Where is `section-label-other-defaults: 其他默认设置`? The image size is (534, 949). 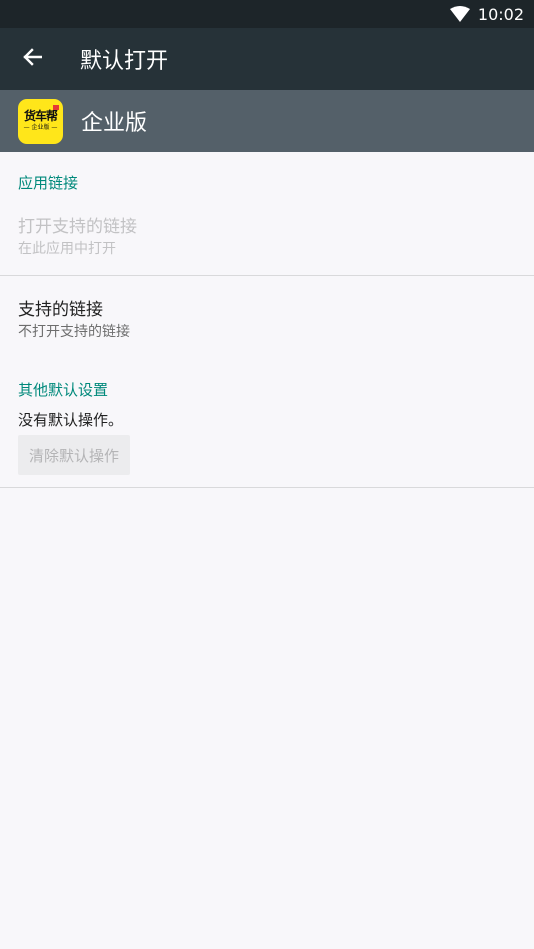
section-label-other-defaults: 其他默认设置 is located at coordinates (63, 390).